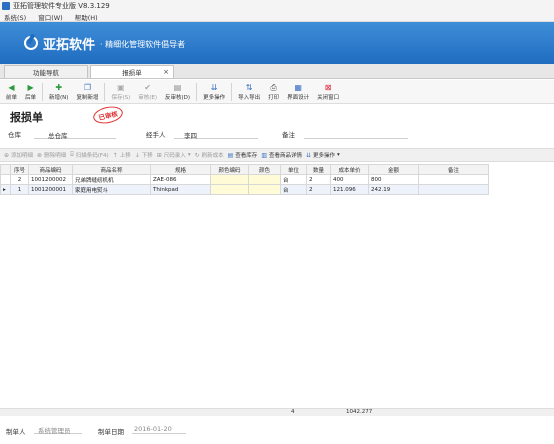 This screenshot has width=554, height=444. I want to click on layout-design-button: ▦ 界面设计, so click(298, 92).